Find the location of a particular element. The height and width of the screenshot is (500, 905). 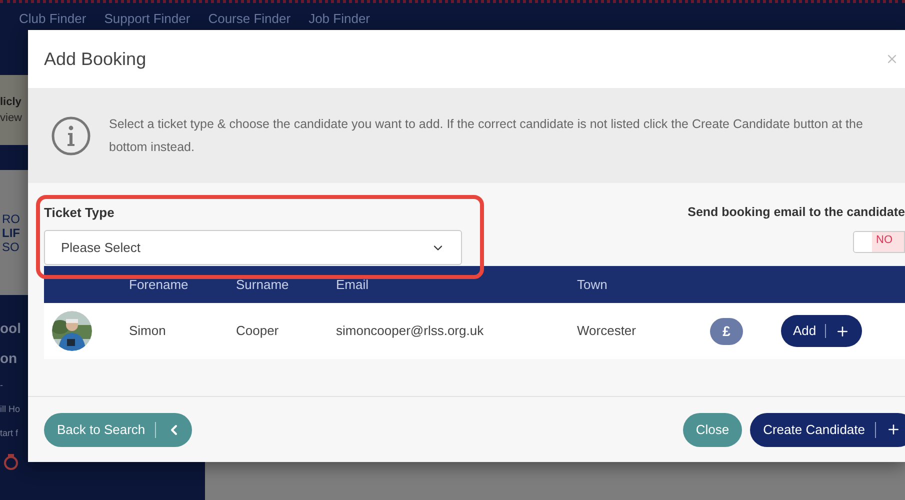

create-candidate-button: Create Candidate is located at coordinates (827, 429).